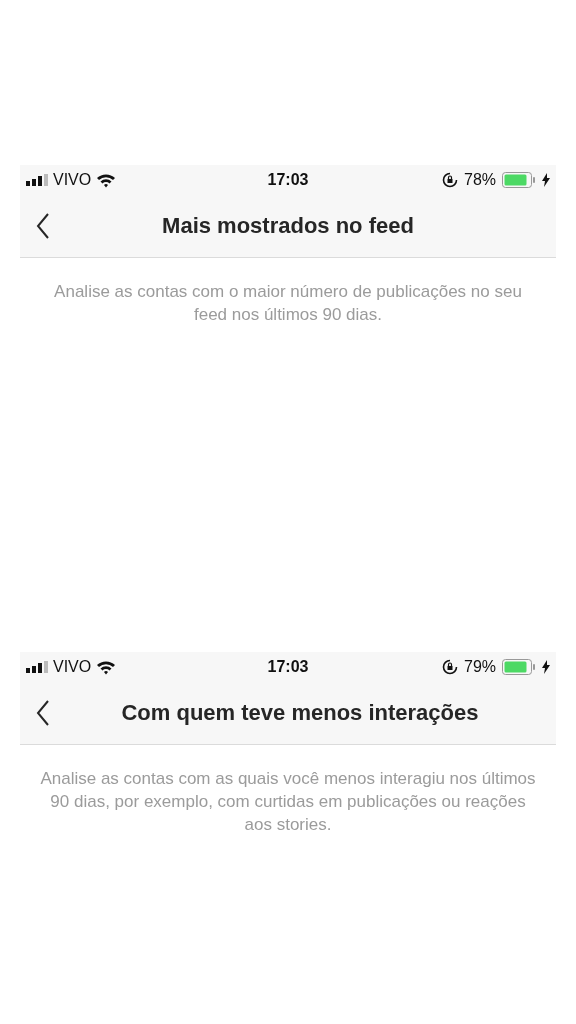  What do you see at coordinates (480, 667) in the screenshot?
I see `battery-percentage: 79%` at bounding box center [480, 667].